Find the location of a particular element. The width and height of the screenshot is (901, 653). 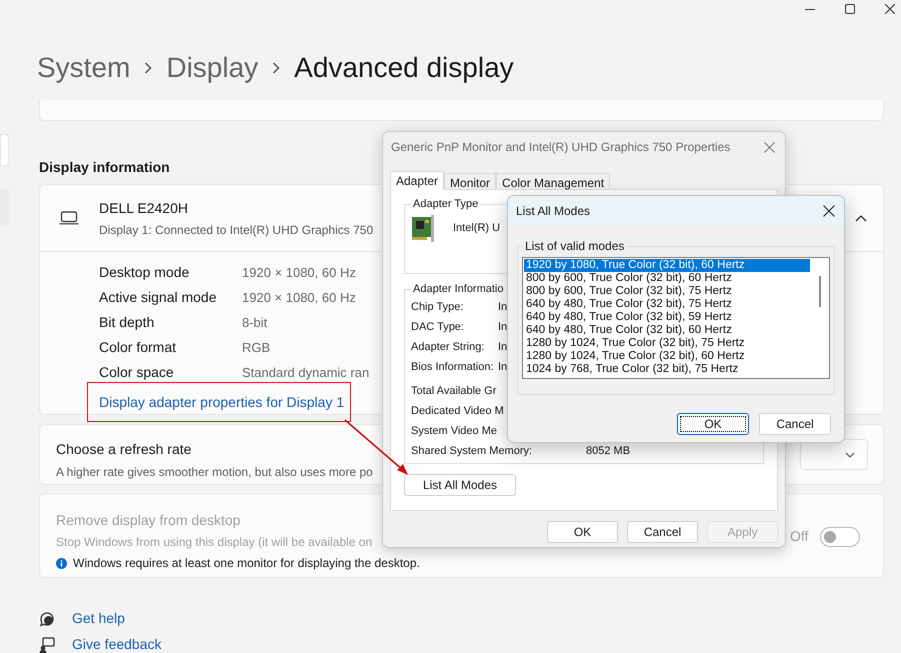

memory-label: Dedicated Video M is located at coordinates (458, 412).